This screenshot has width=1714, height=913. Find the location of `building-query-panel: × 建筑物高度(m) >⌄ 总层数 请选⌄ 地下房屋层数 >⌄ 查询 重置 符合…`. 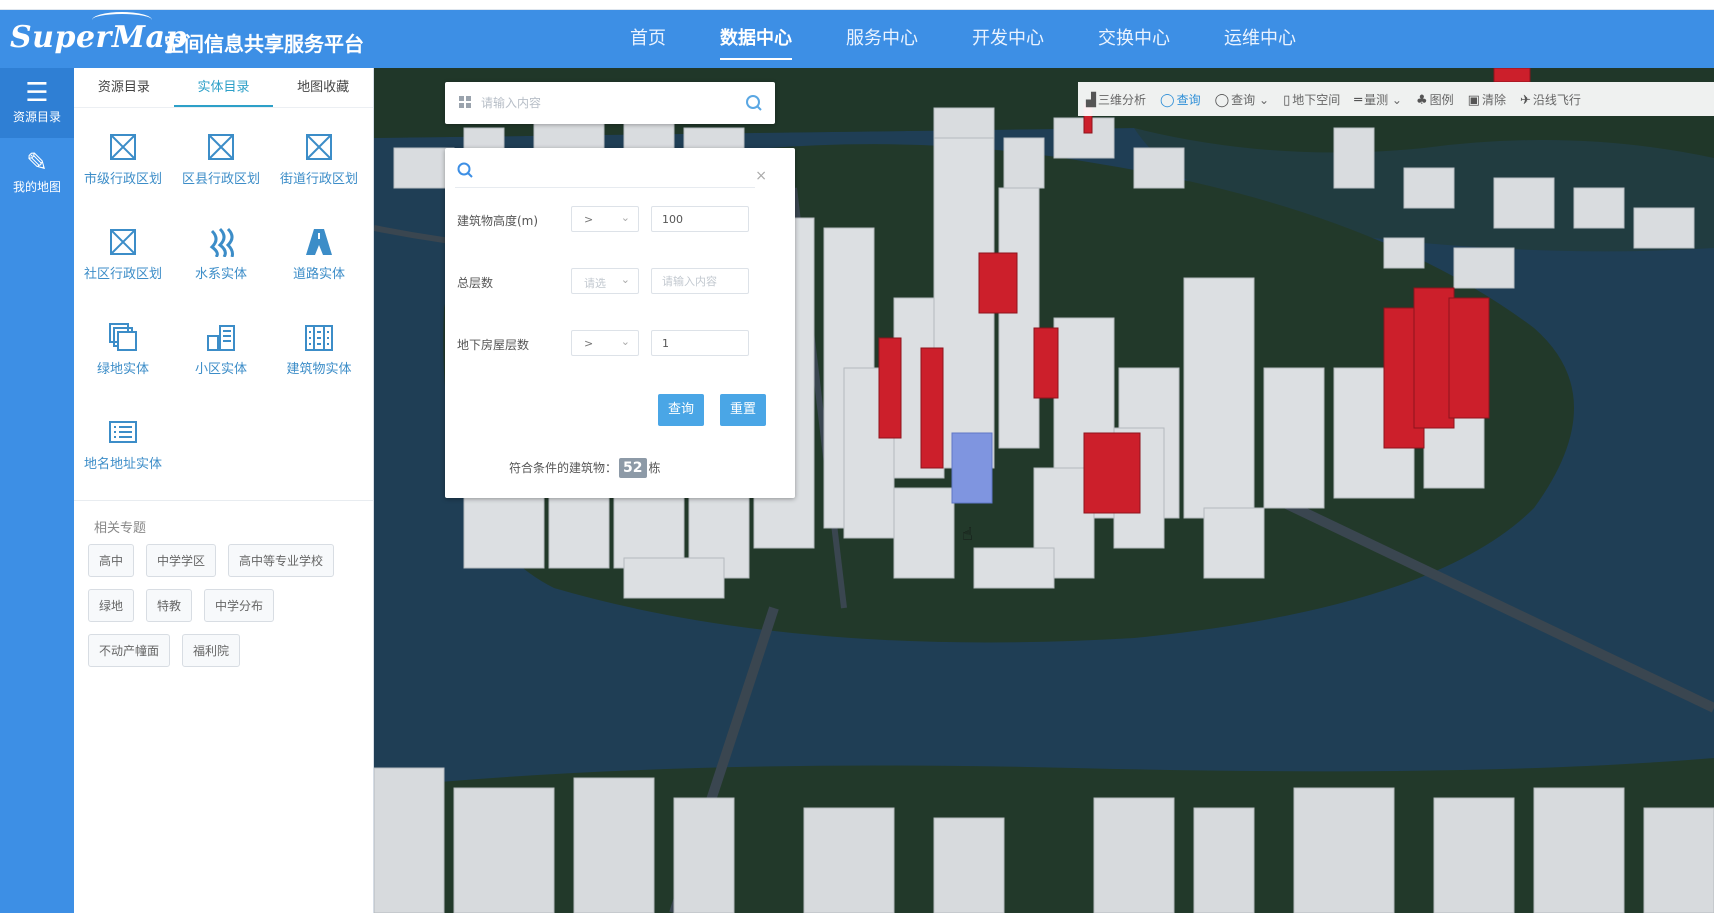

building-query-panel: × 建筑物高度(m) >⌄ 总层数 请选⌄ 地下房屋层数 >⌄ 查询 重置 符合… is located at coordinates (620, 323).